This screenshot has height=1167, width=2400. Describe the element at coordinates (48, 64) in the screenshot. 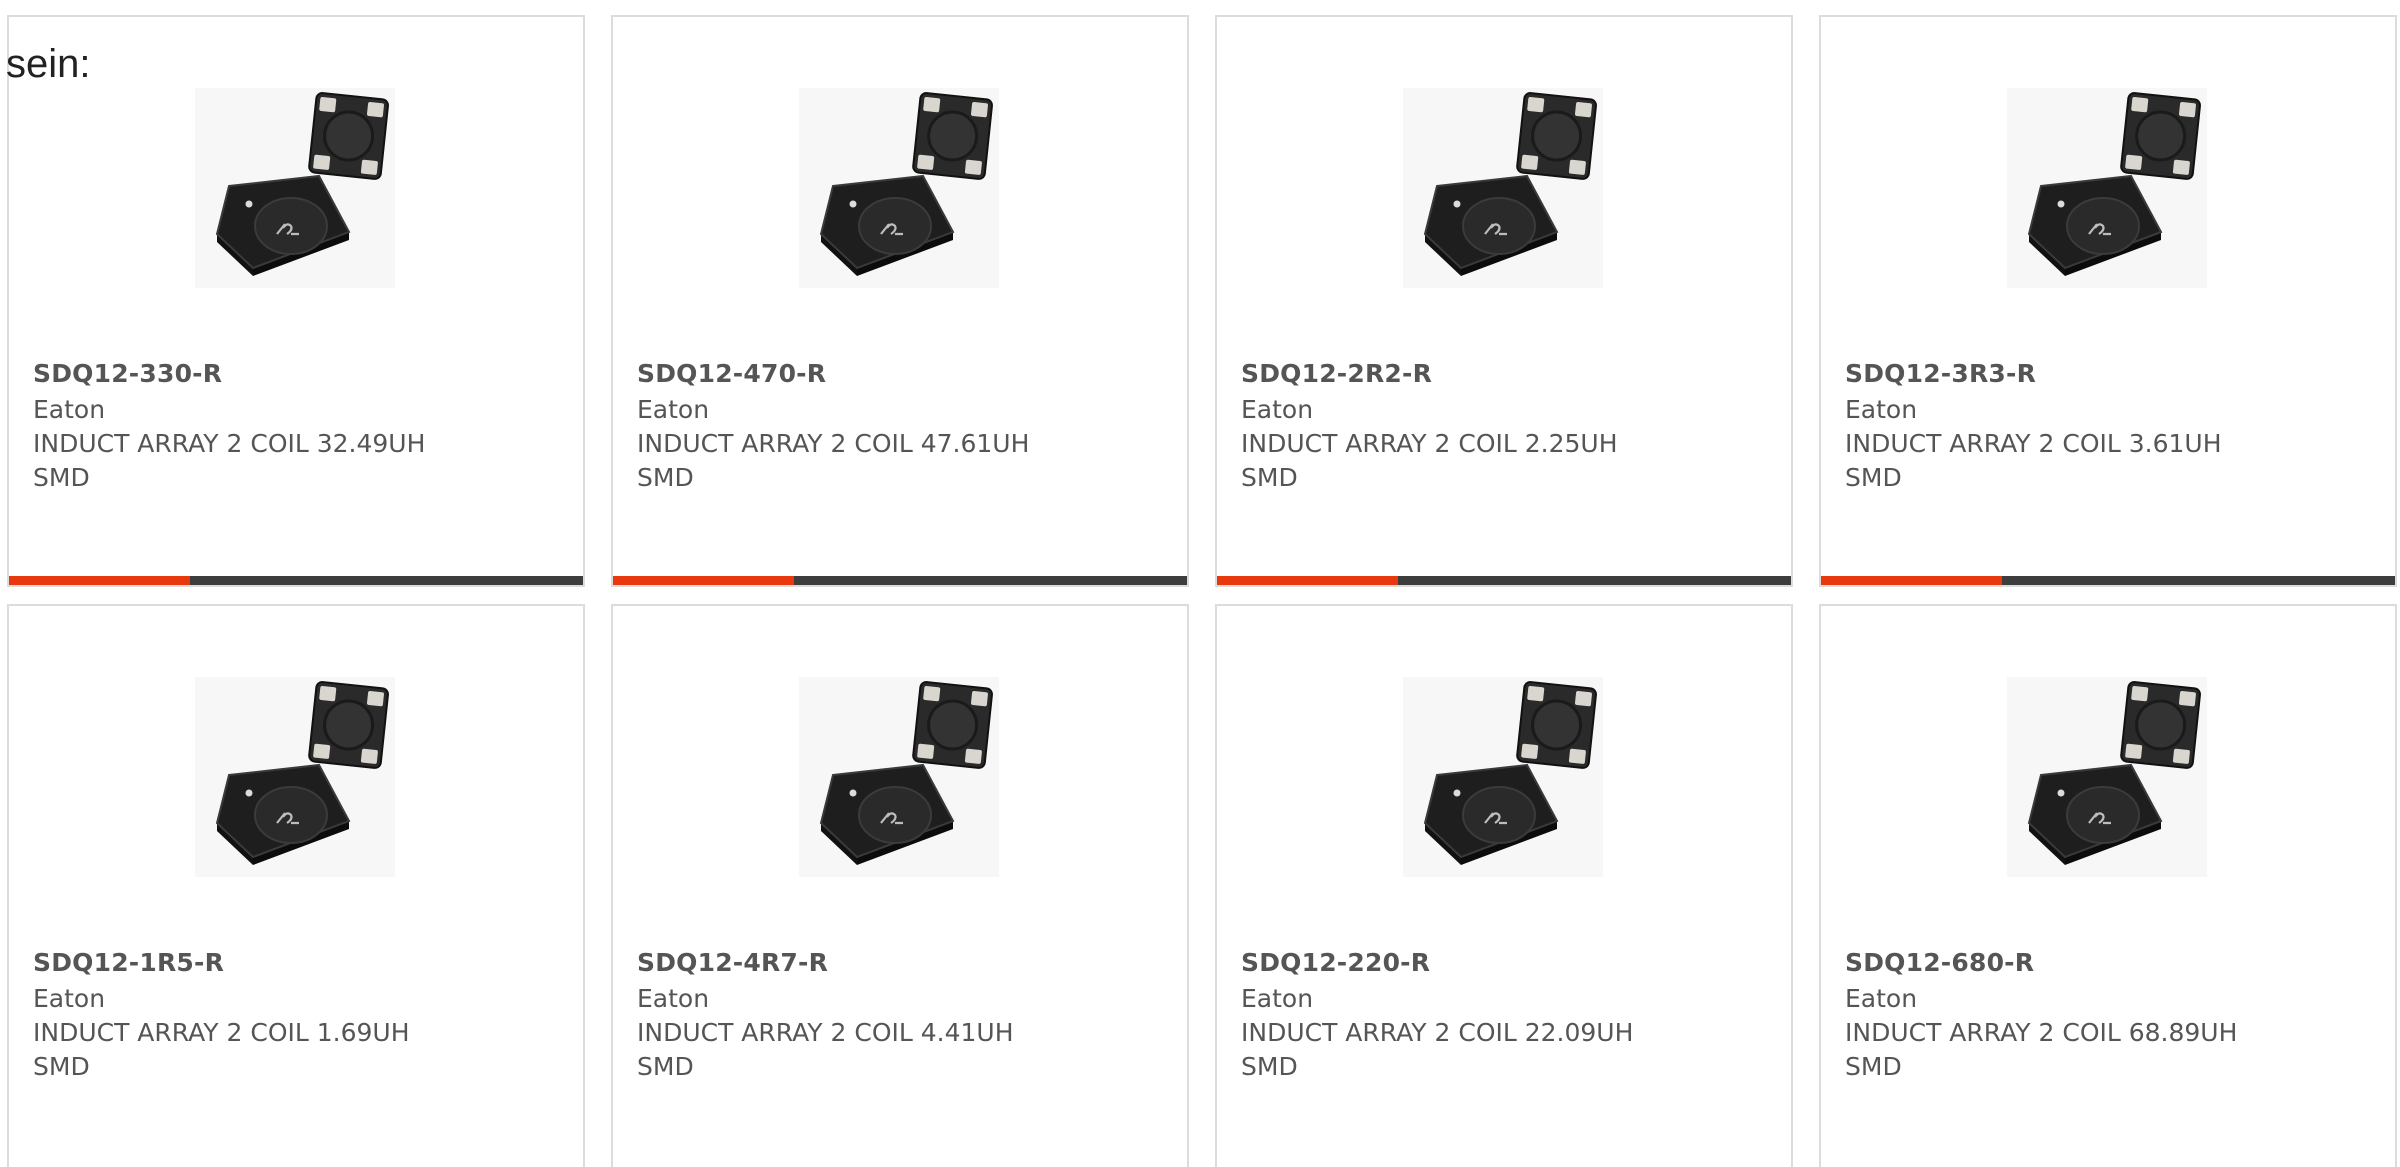

I see `intro-text: sein:` at that location.